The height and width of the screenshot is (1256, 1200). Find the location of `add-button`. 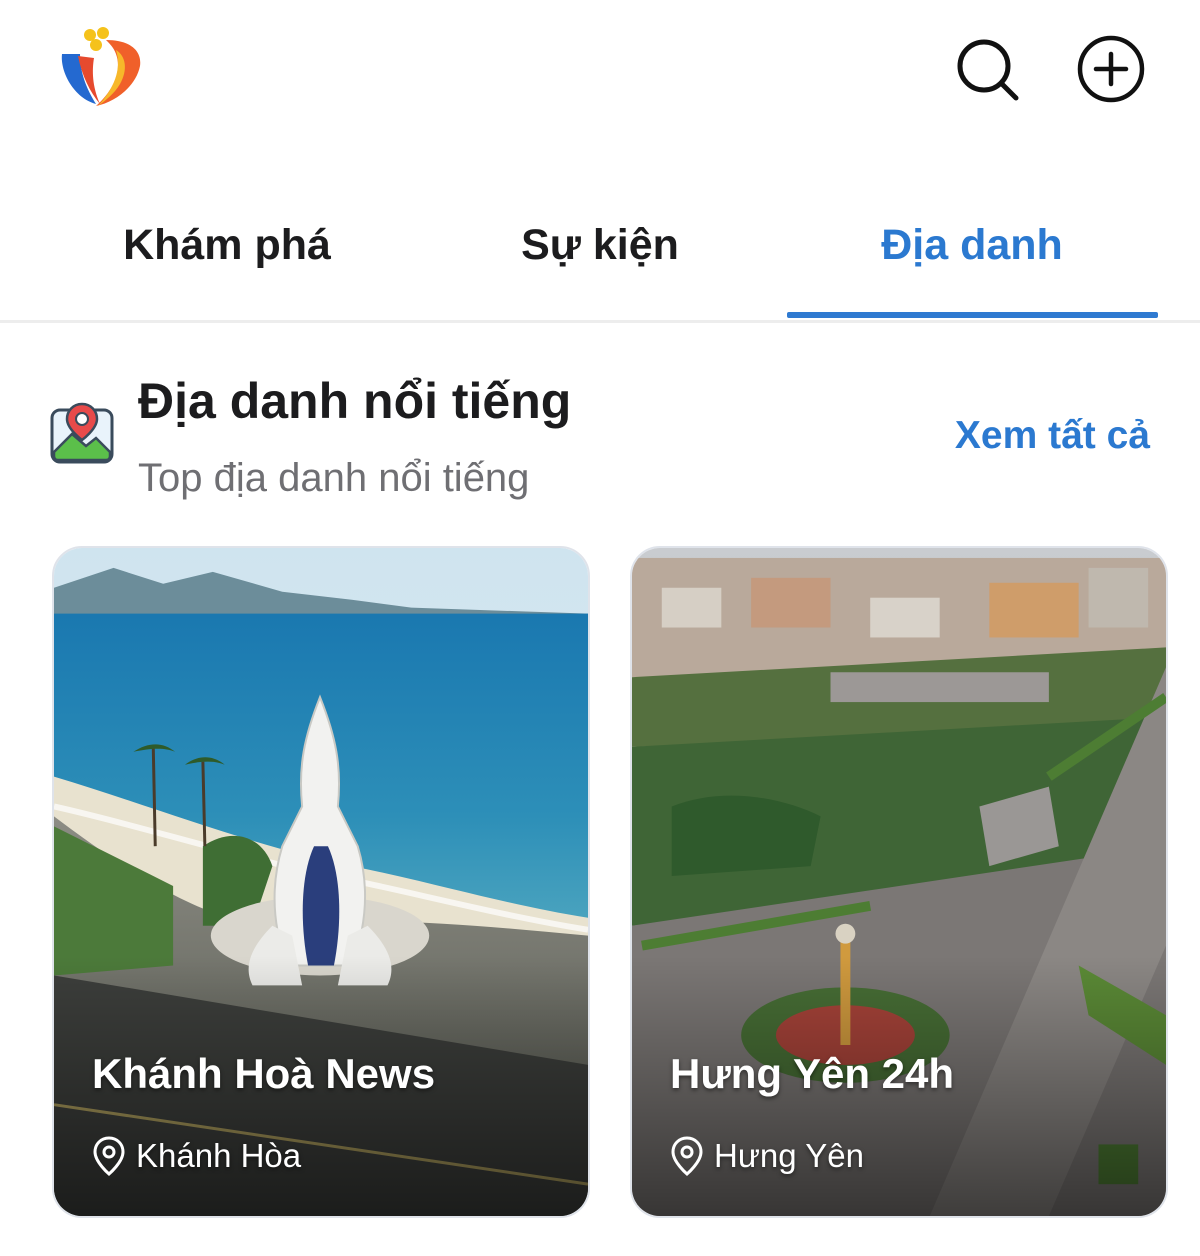

add-button is located at coordinates (1111, 69).